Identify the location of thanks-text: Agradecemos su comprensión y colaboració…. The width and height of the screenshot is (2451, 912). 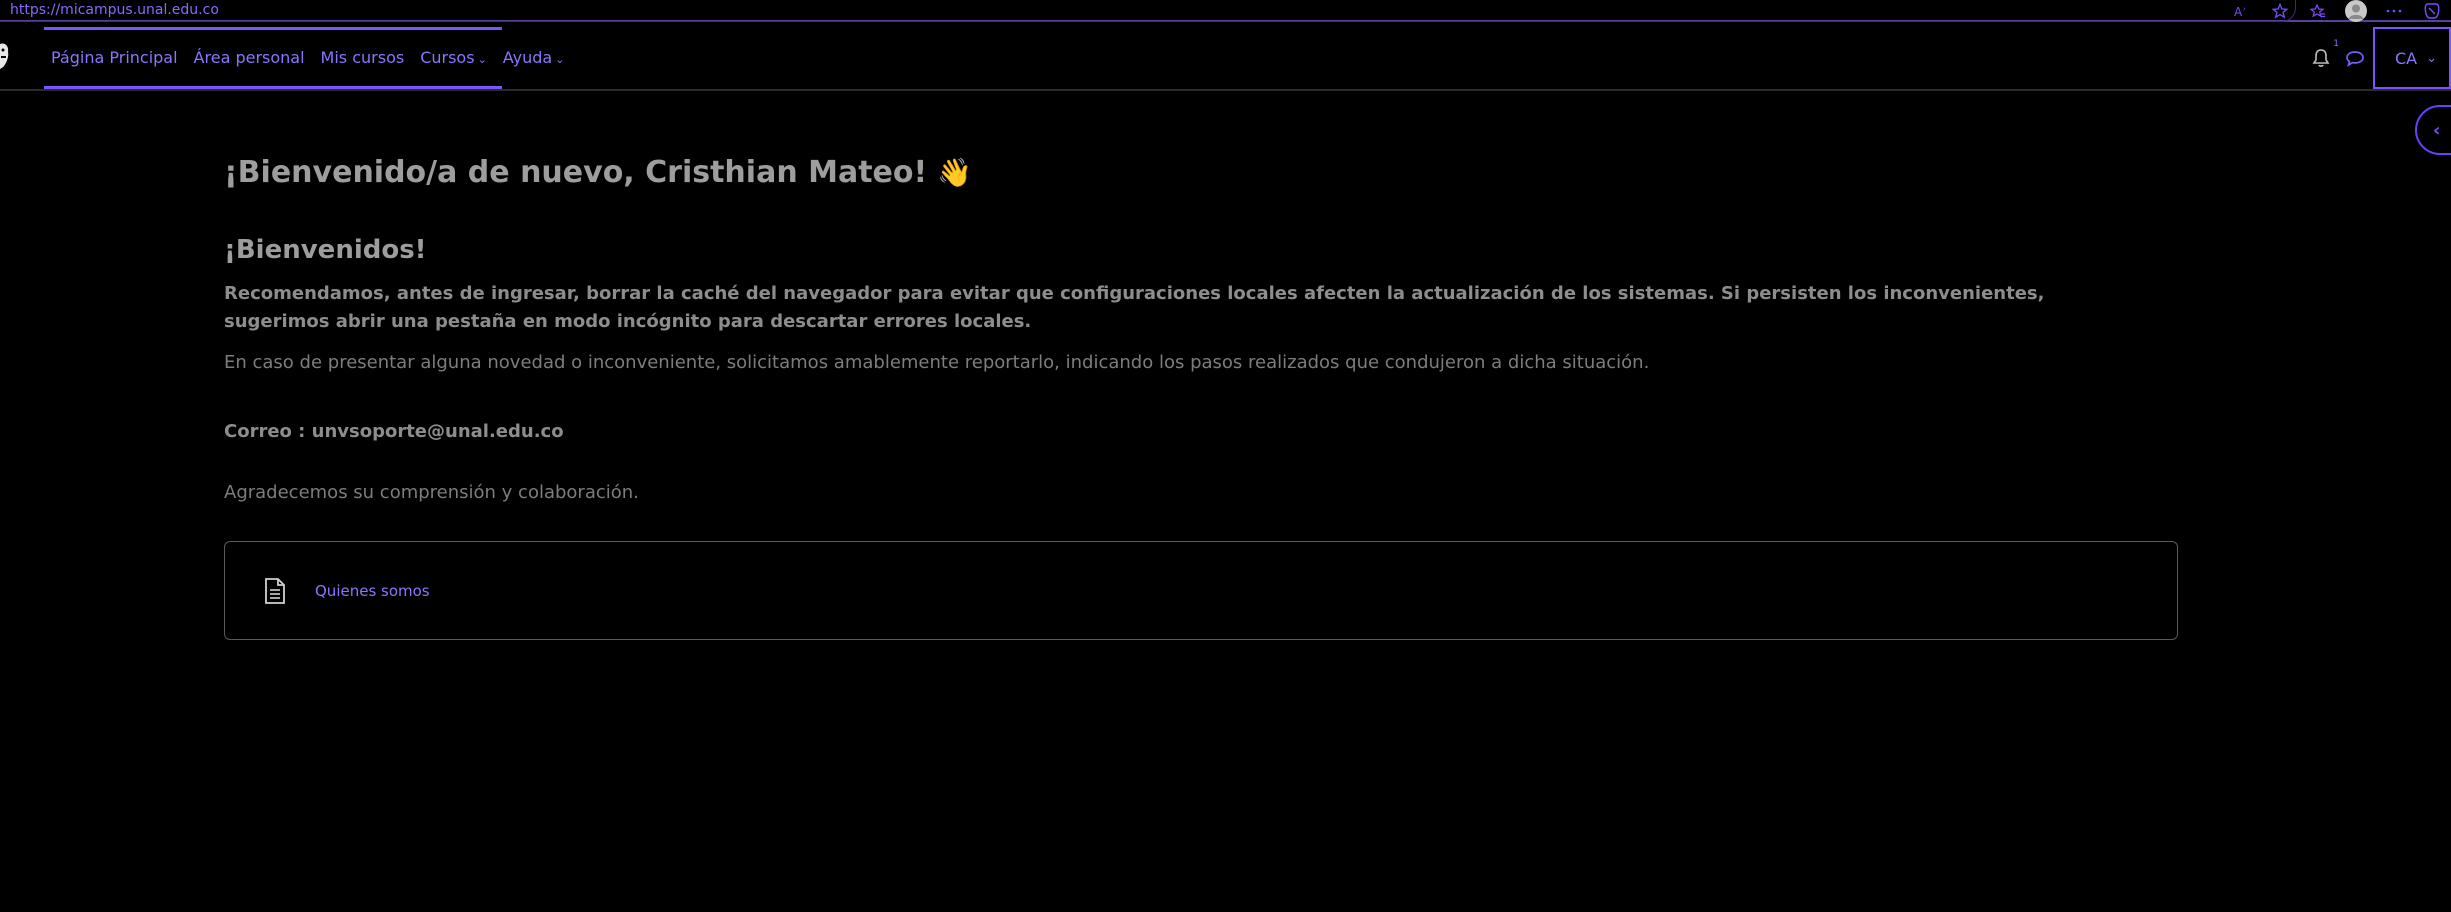
(431, 492).